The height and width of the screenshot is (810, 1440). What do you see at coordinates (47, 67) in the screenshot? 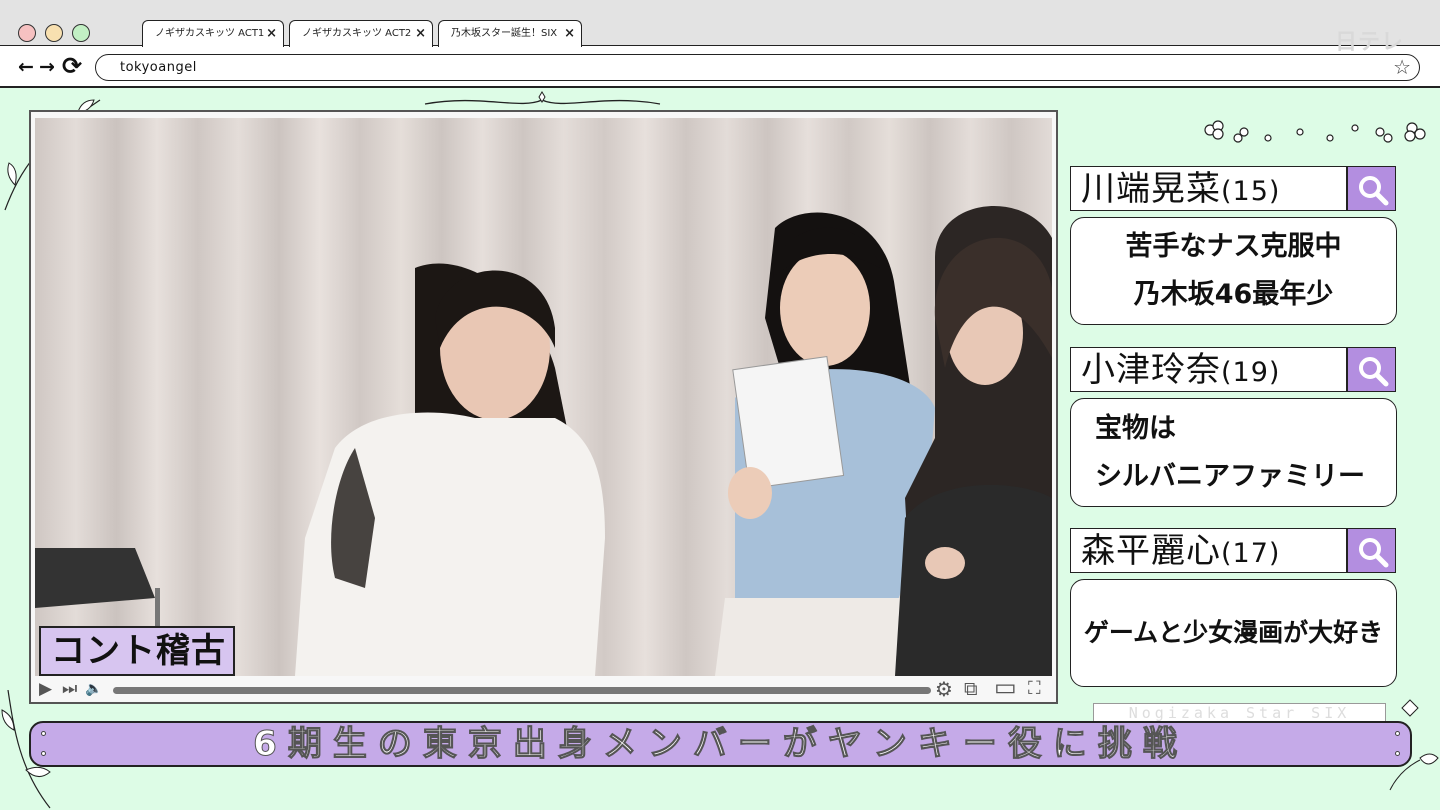
I see `forward-icon: →` at bounding box center [47, 67].